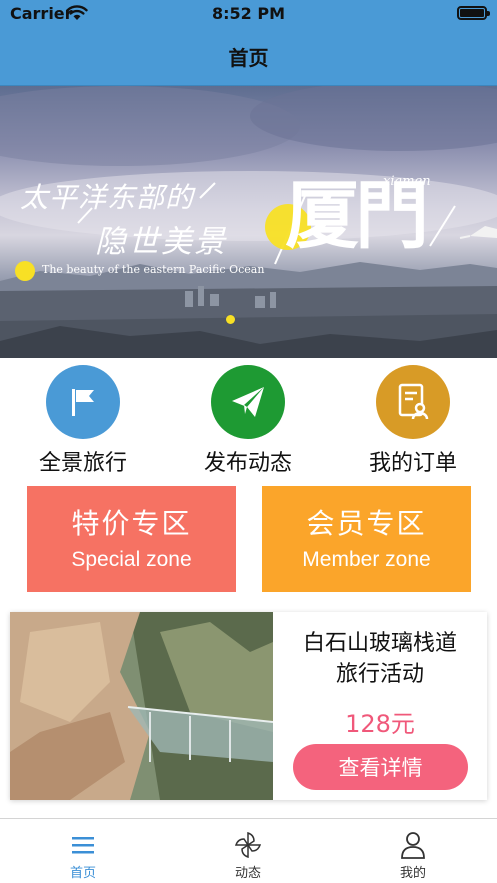  Describe the element at coordinates (141, 706) in the screenshot. I see `product-image` at that location.